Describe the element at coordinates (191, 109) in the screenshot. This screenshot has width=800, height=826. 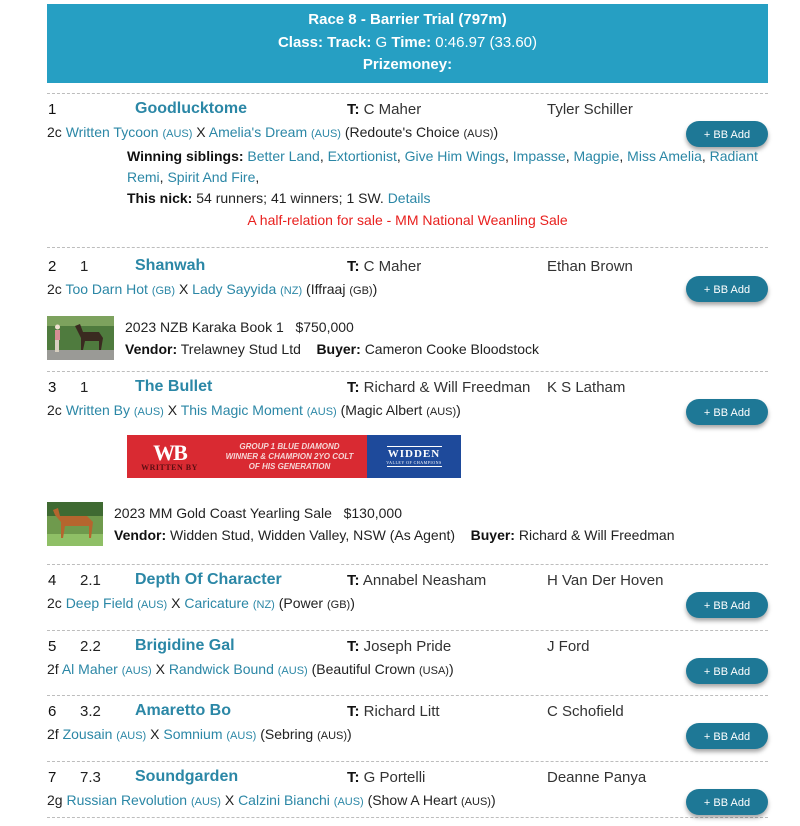
I see `horse-name-link: Goodlucktome` at that location.